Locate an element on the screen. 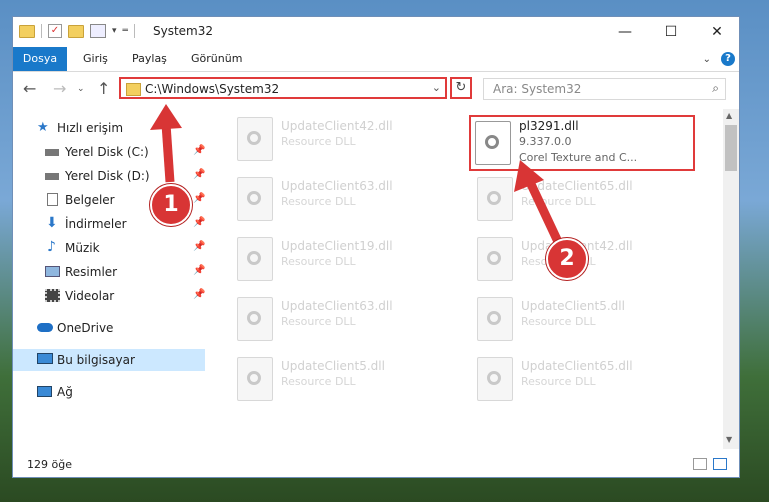 Image resolution: width=769 pixels, height=502 pixels. arrow-1-shaft is located at coordinates (168, 153).